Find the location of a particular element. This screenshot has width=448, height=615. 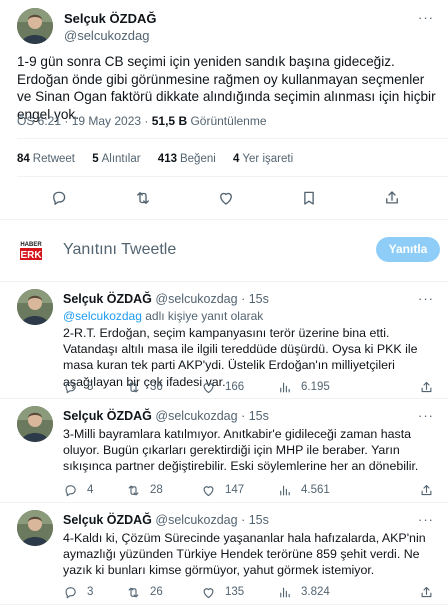

reply-action: 5 is located at coordinates (78, 387).